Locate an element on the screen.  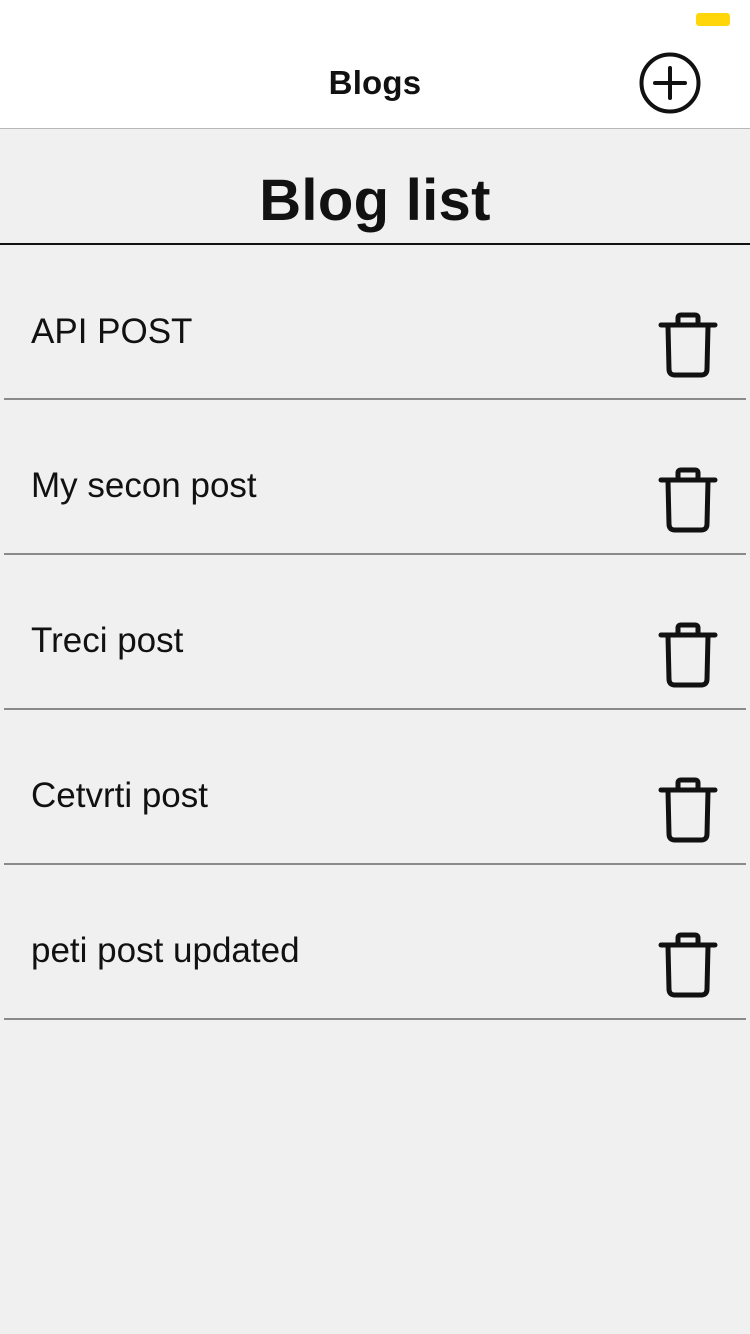
status-bar is located at coordinates (375, 20).